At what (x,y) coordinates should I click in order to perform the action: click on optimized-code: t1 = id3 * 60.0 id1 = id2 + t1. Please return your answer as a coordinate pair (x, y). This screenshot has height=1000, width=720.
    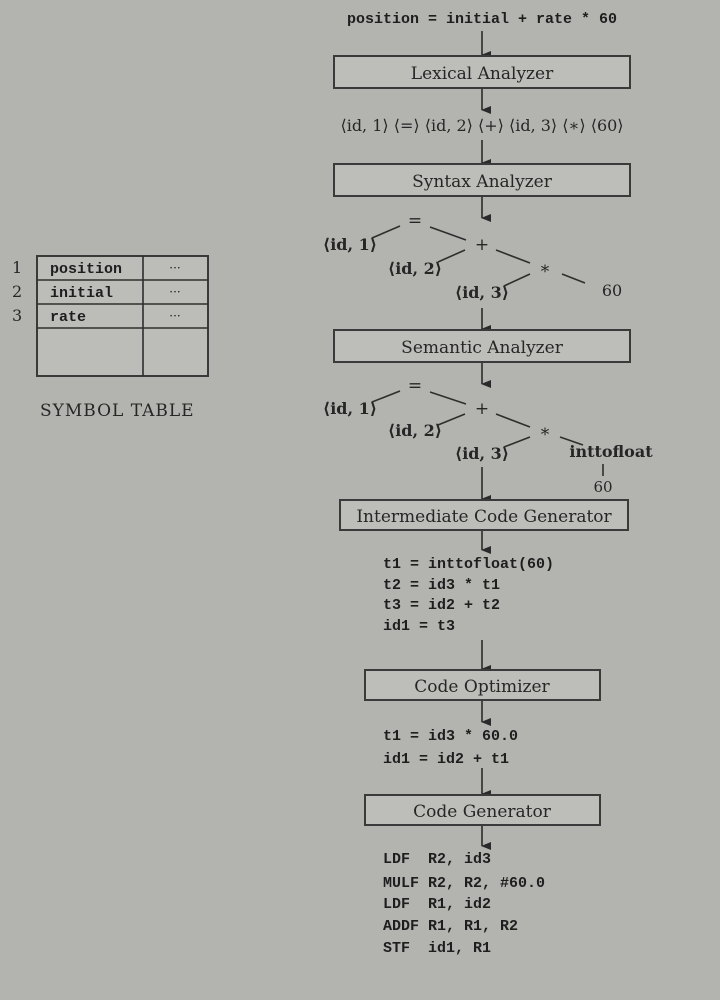
    Looking at the image, I should click on (450, 748).